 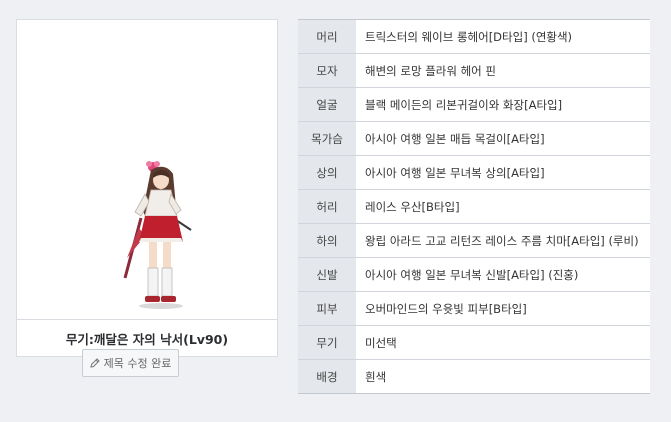 What do you see at coordinates (503, 36) in the screenshot?
I see `item-name: 트릭스터의 웨이브 롱헤어[D타입] (연황색)` at bounding box center [503, 36].